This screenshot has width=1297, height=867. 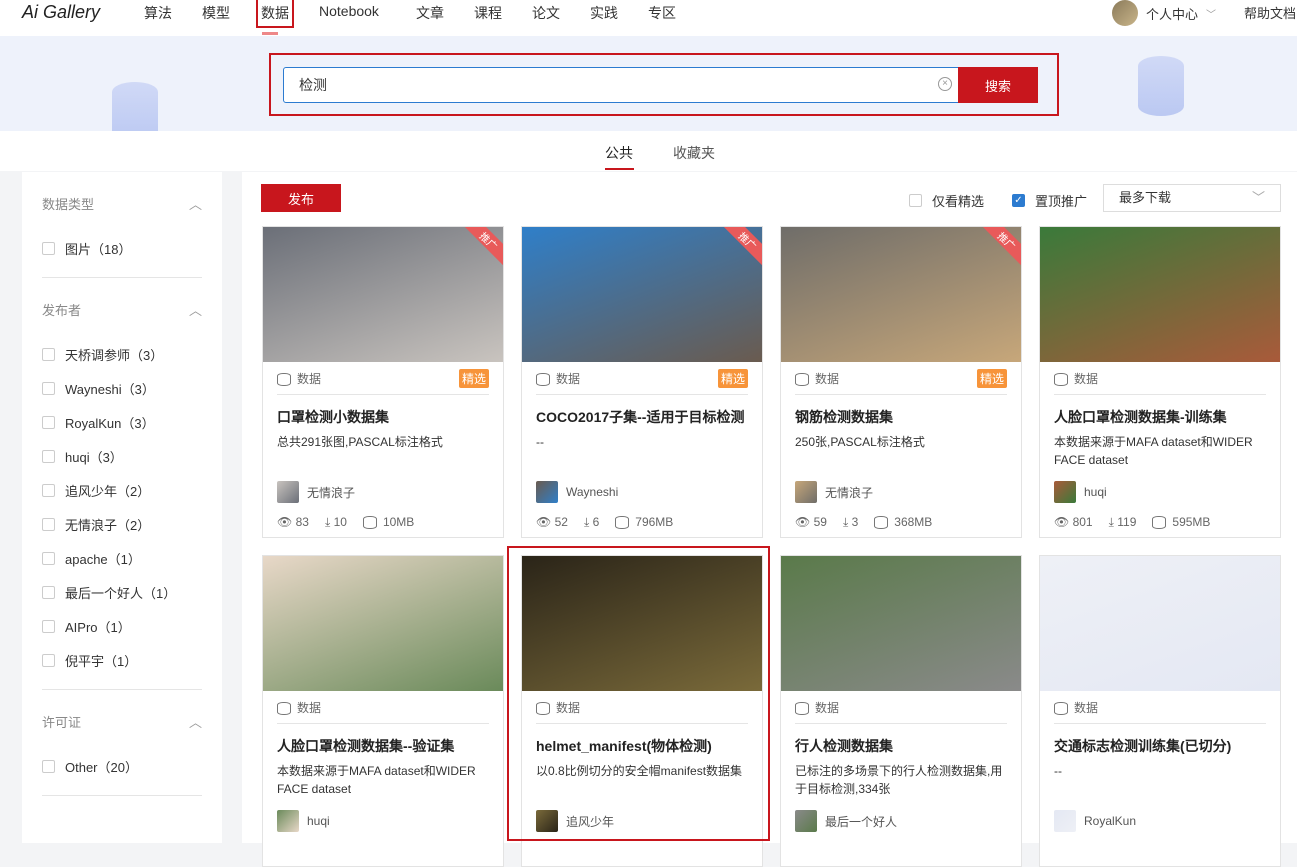 What do you see at coordinates (62, 722) in the screenshot?
I see `filter-group-title: 许可证` at bounding box center [62, 722].